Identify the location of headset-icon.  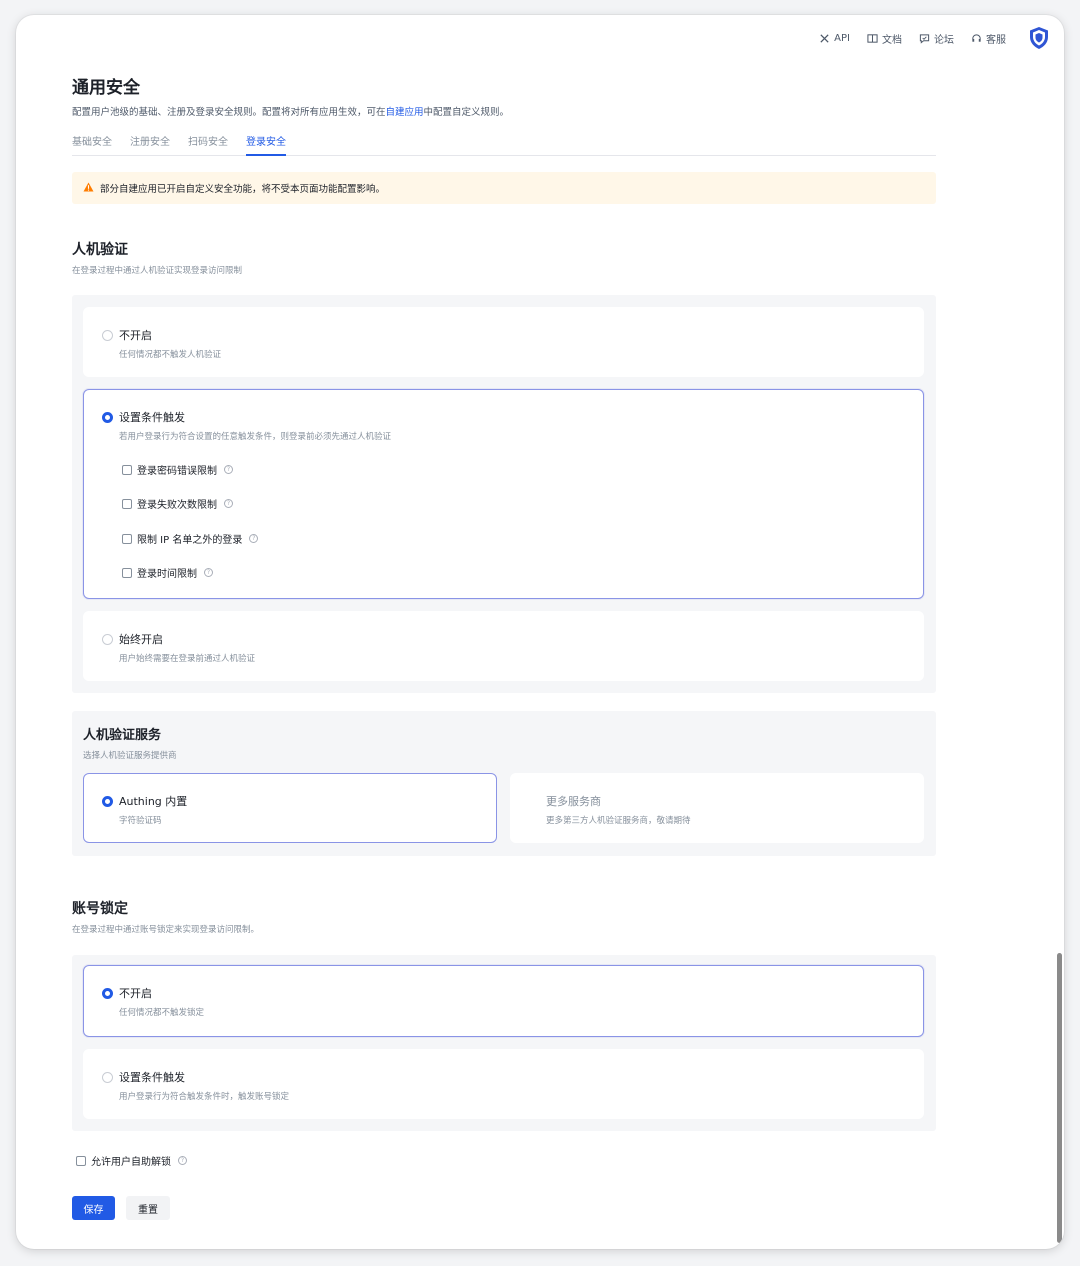
(976, 38).